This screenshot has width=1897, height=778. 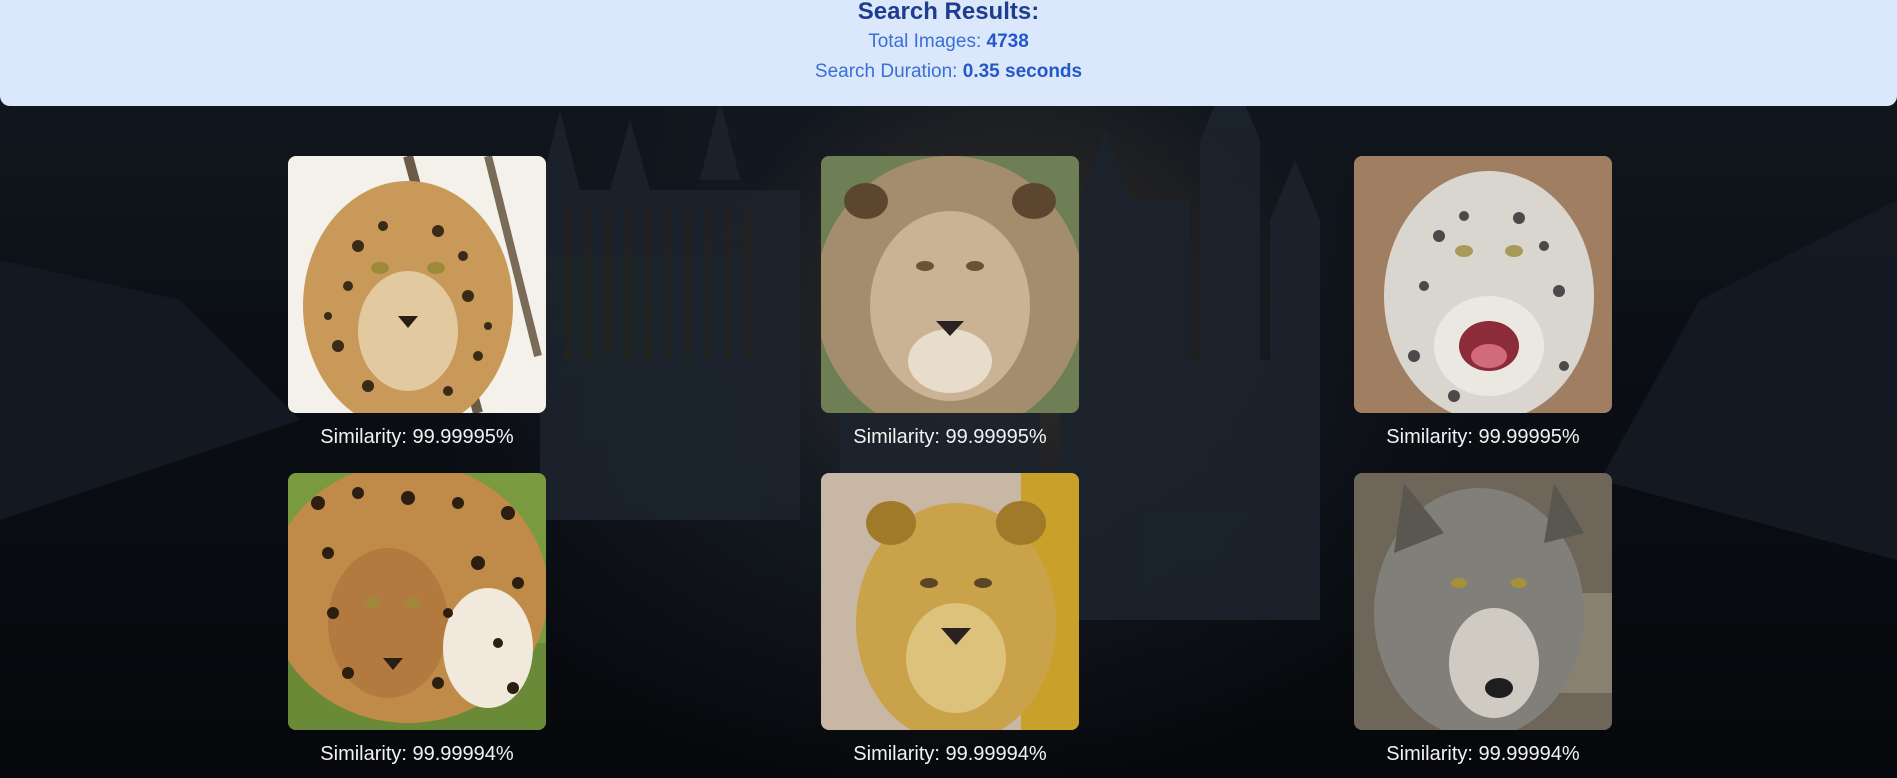 What do you see at coordinates (417, 284) in the screenshot?
I see `leopard-image` at bounding box center [417, 284].